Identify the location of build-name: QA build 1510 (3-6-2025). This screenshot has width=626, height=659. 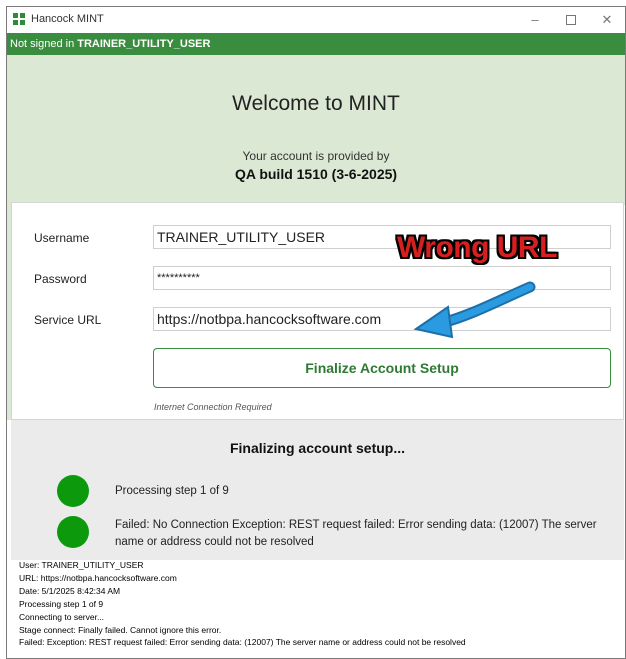
(316, 174).